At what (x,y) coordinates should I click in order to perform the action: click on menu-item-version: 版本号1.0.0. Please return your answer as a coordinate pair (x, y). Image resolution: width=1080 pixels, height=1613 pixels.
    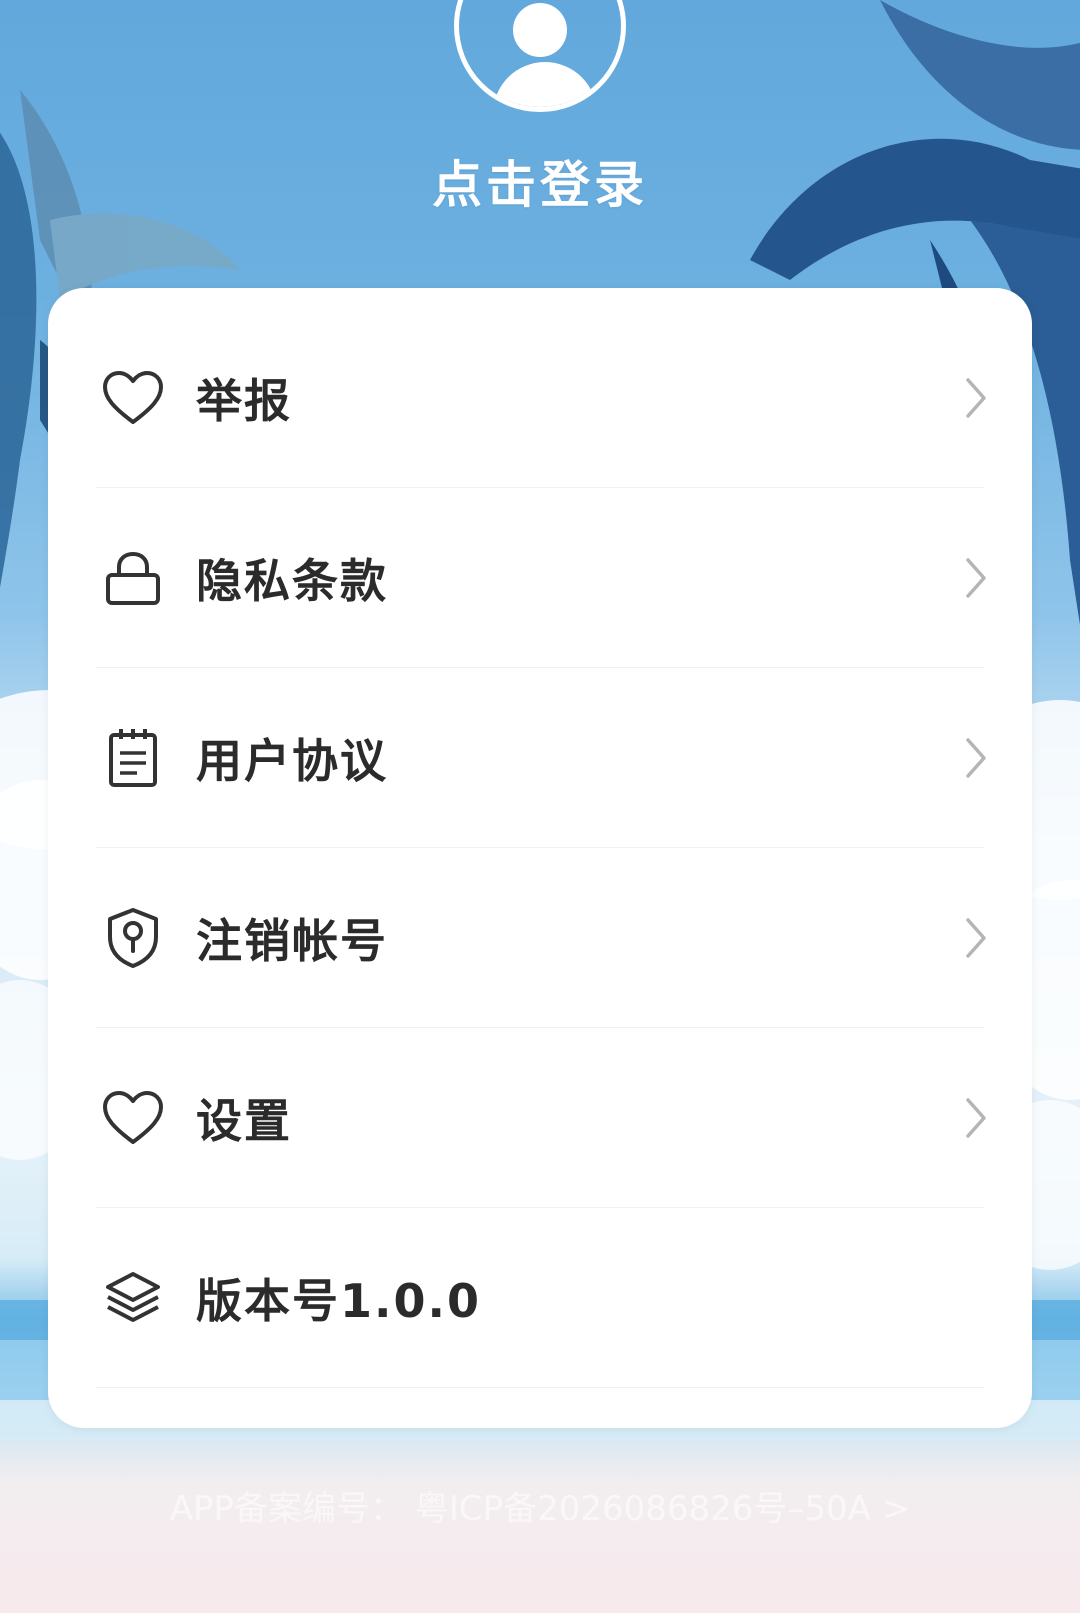
    Looking at the image, I should click on (540, 1298).